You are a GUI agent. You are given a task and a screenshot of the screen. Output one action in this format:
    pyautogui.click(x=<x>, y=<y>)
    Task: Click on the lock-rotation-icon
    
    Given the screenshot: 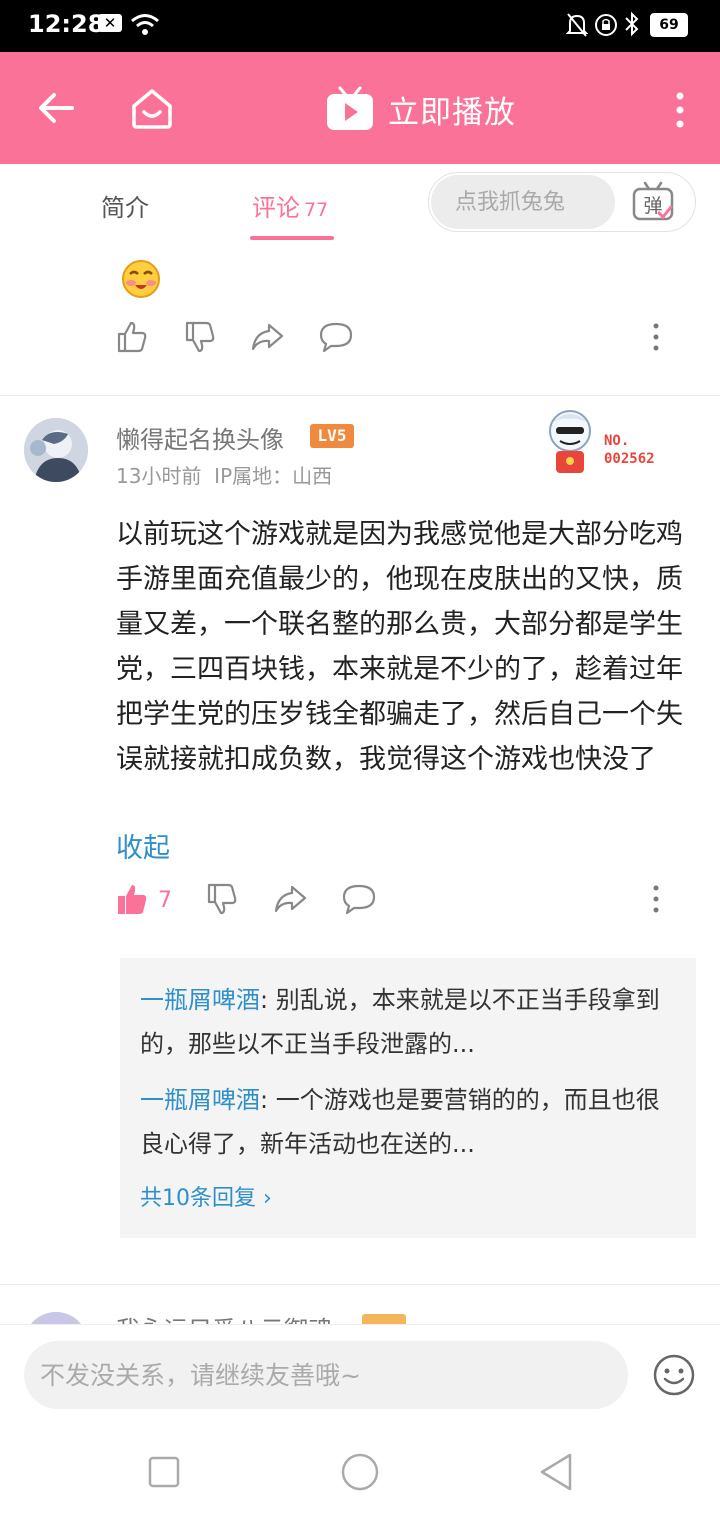 What is the action you would take?
    pyautogui.click(x=606, y=25)
    